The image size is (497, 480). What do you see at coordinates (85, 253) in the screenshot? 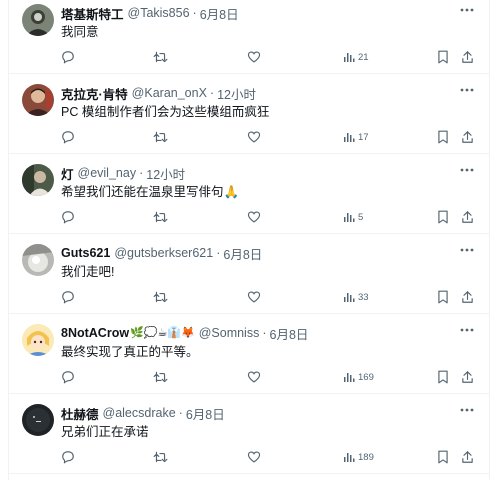
I see `display-name: Guts621` at bounding box center [85, 253].